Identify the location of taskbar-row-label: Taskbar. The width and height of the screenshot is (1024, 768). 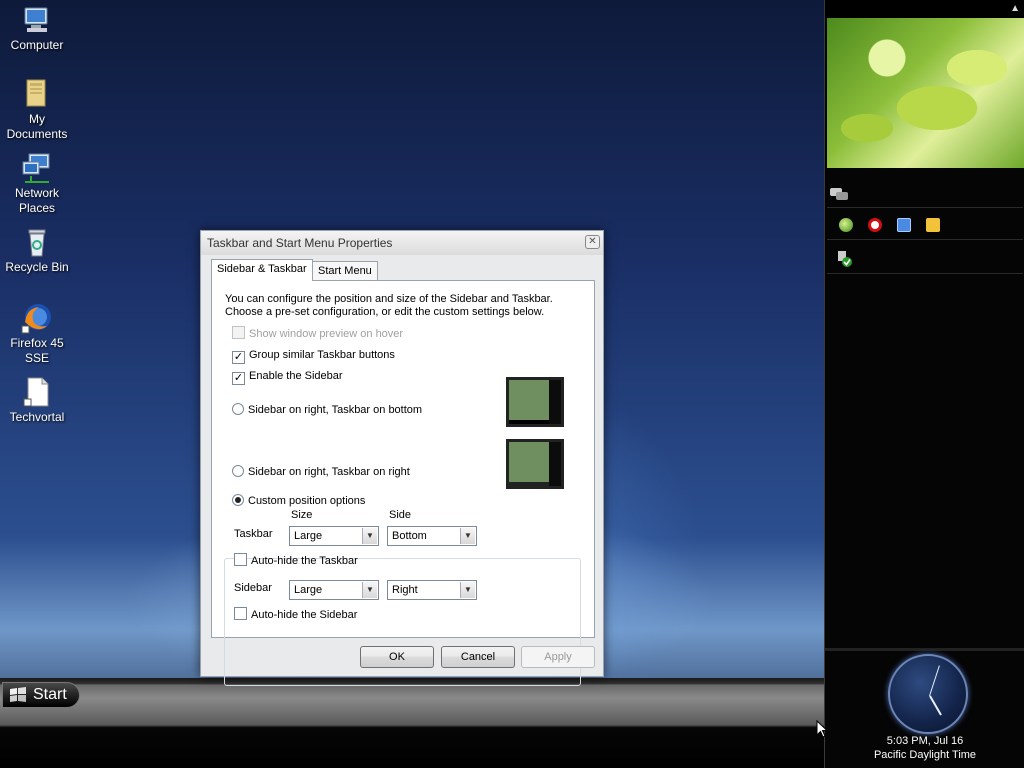
(253, 534).